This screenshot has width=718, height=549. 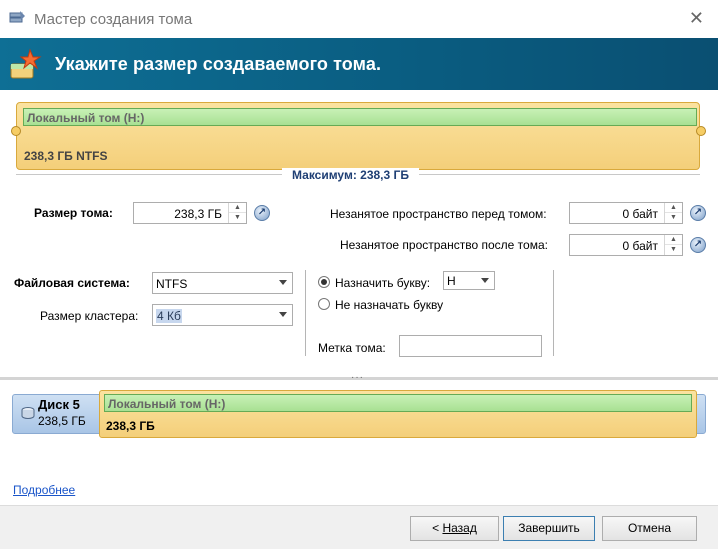 I want to click on title-bar: Мастер создания тома ✕, so click(x=359, y=19).